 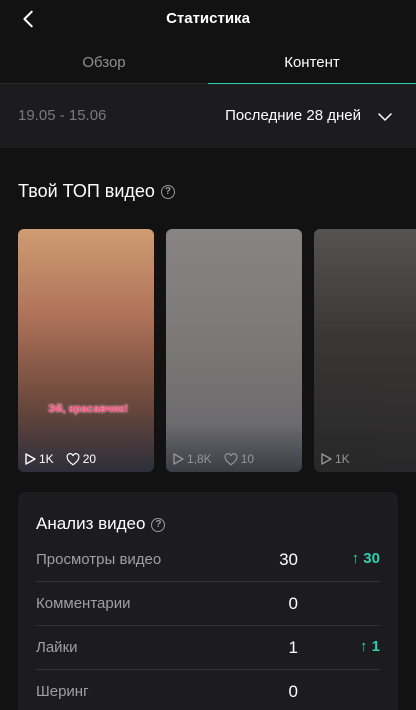 What do you see at coordinates (99, 559) in the screenshot?
I see `metric-label: Просмотры видео` at bounding box center [99, 559].